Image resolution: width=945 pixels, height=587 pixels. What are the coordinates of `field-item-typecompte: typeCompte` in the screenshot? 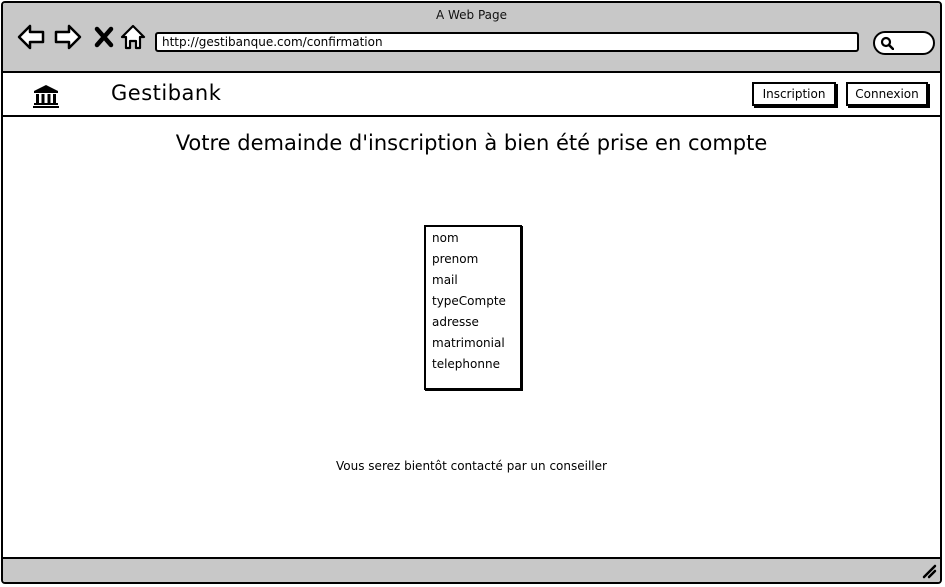 It's located at (469, 301).